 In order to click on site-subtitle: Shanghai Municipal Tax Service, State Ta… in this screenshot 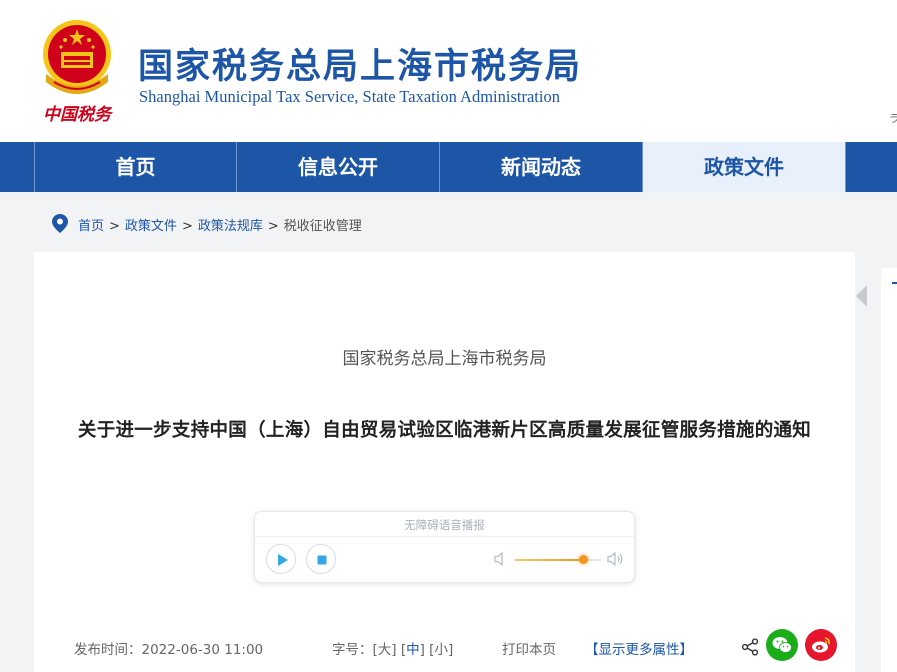, I will do `click(349, 96)`.